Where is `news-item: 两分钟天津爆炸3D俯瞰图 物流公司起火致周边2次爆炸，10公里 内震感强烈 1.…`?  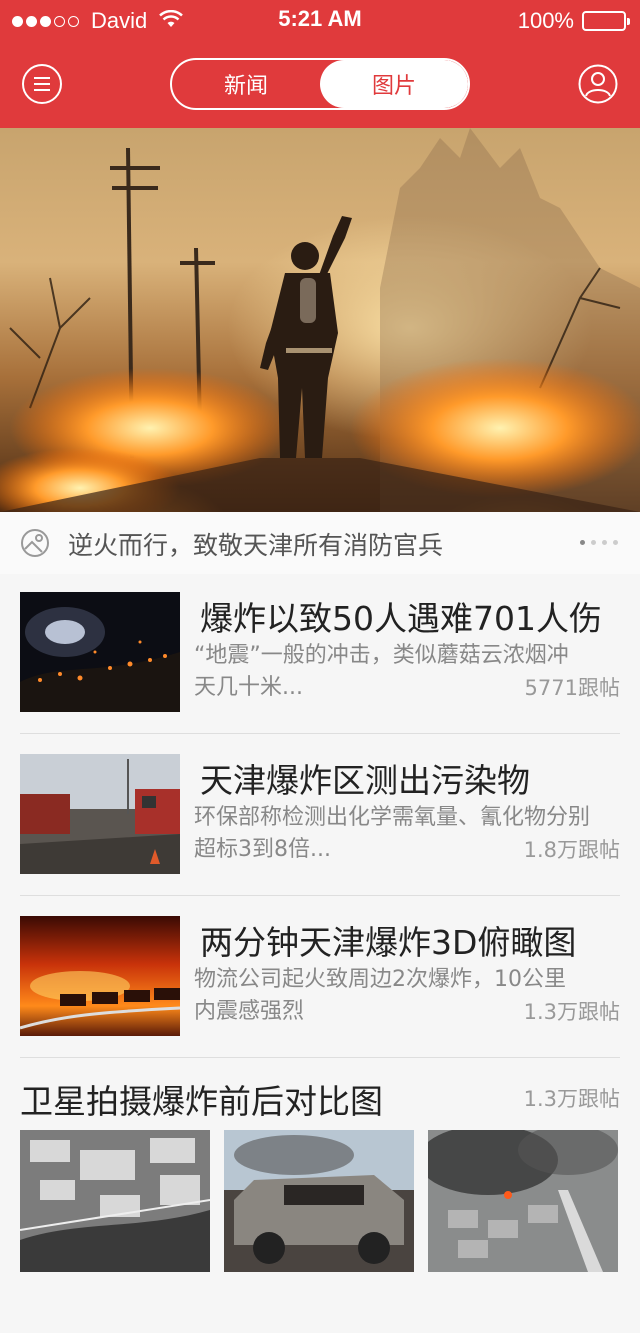 news-item: 两分钟天津爆炸3D俯瞰图 物流公司起火致周边2次爆炸，10公里 内震感强烈 1.… is located at coordinates (320, 977).